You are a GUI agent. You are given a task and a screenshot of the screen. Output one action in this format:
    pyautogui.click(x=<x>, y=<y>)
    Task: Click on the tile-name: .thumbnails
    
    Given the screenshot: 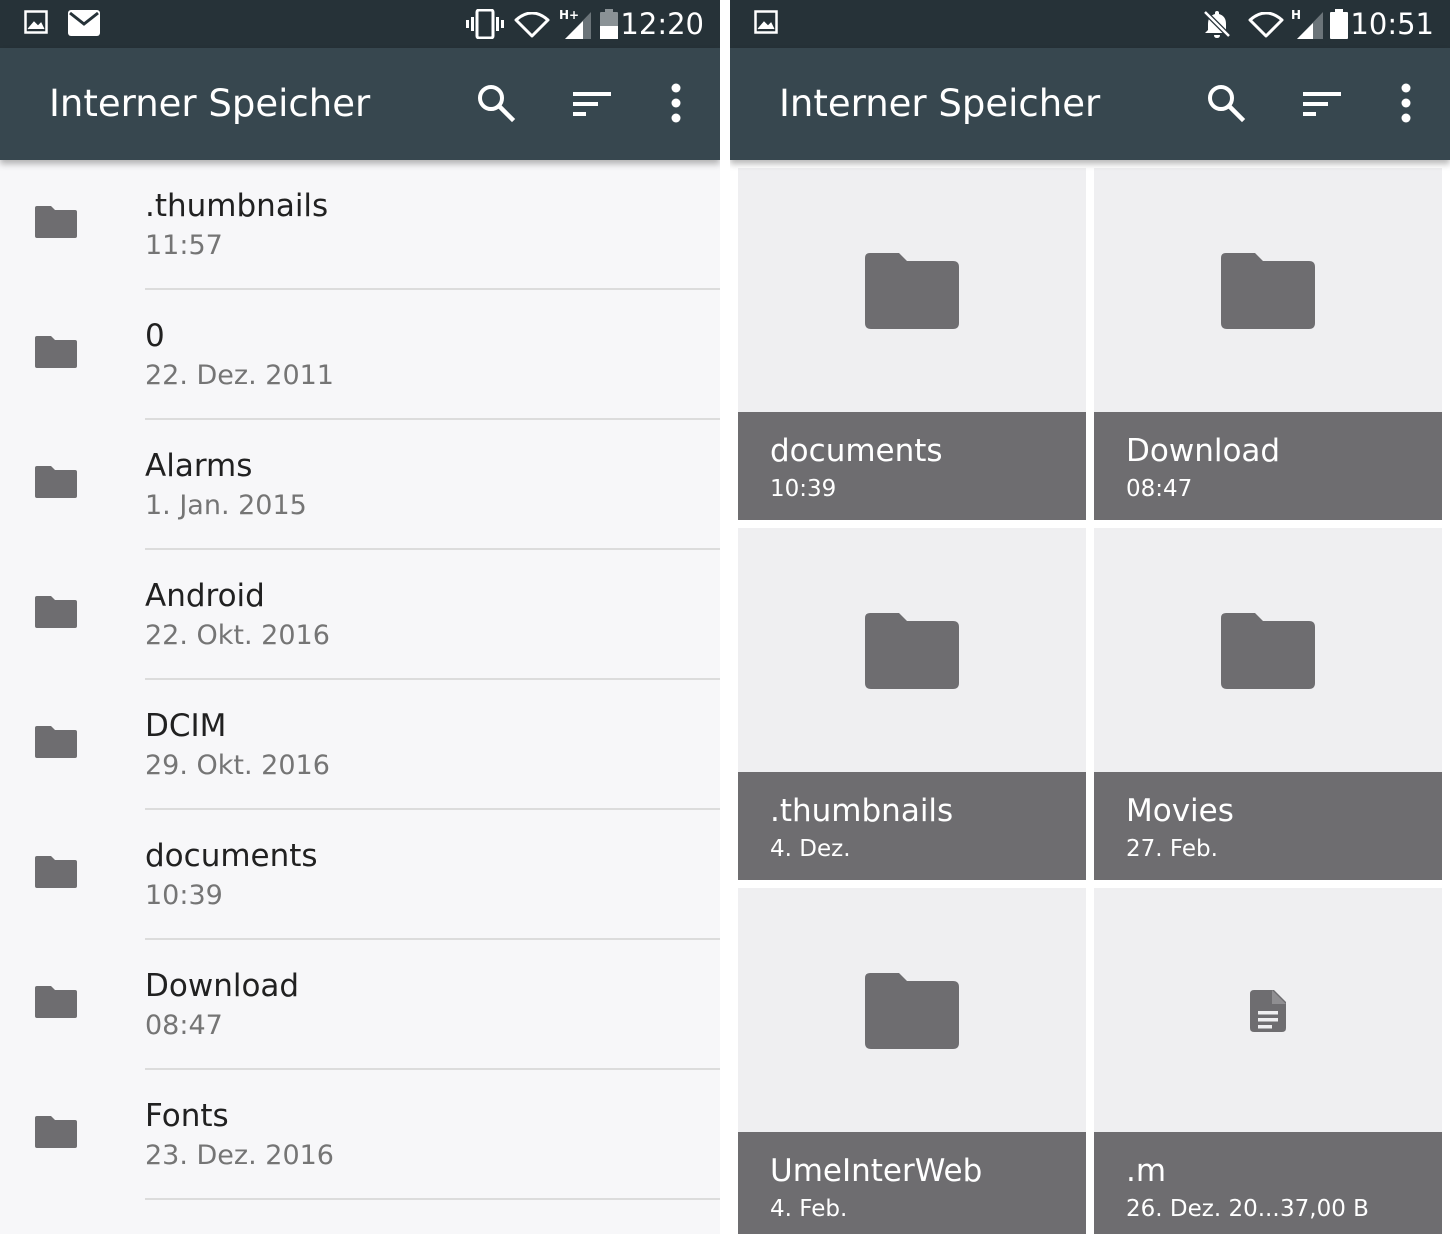 What is the action you would take?
    pyautogui.click(x=862, y=811)
    